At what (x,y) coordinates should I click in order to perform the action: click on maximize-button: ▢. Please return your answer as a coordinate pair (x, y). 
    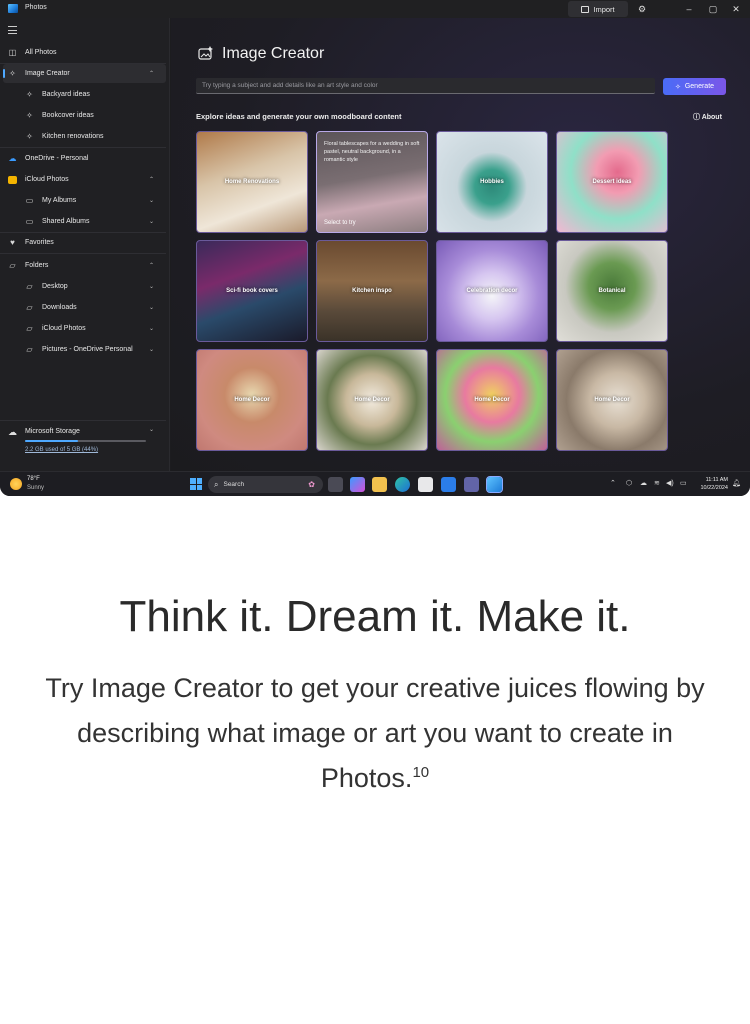
    Looking at the image, I should click on (713, 9).